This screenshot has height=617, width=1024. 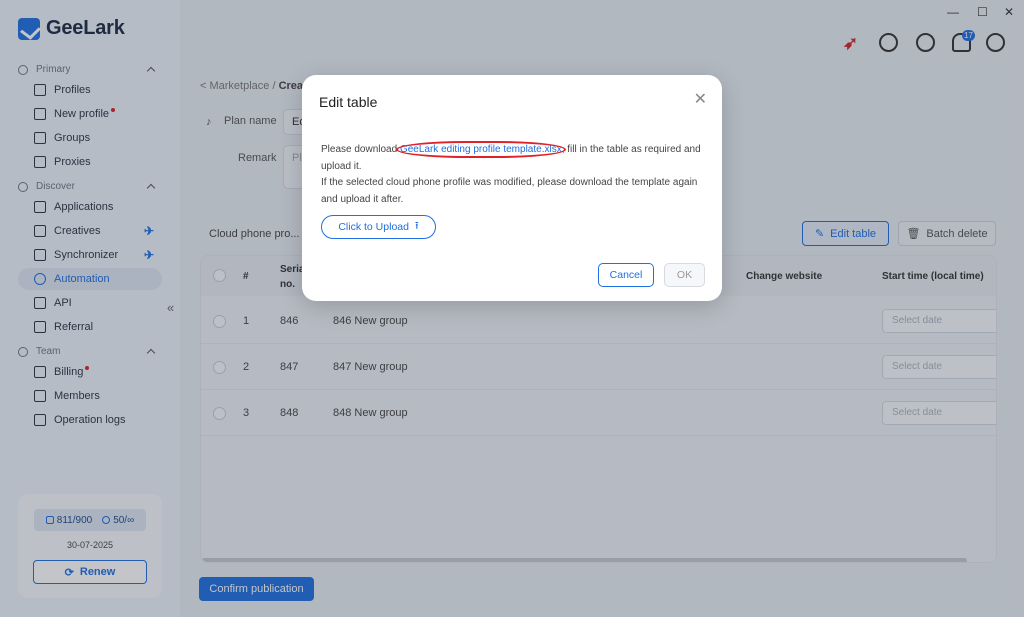 What do you see at coordinates (626, 275) in the screenshot?
I see `cancel-button: Cancel` at bounding box center [626, 275].